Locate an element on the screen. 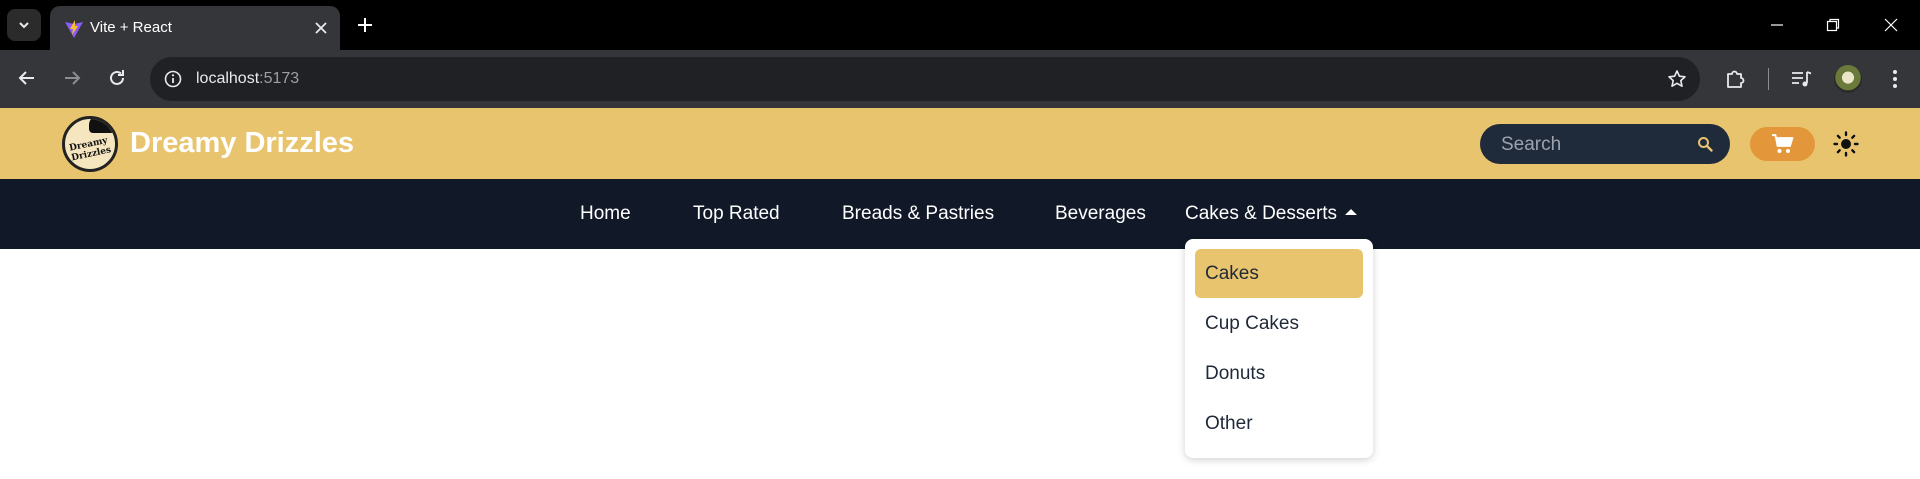 The image size is (1920, 479). url-text: localhost:5173 is located at coordinates (247, 79).